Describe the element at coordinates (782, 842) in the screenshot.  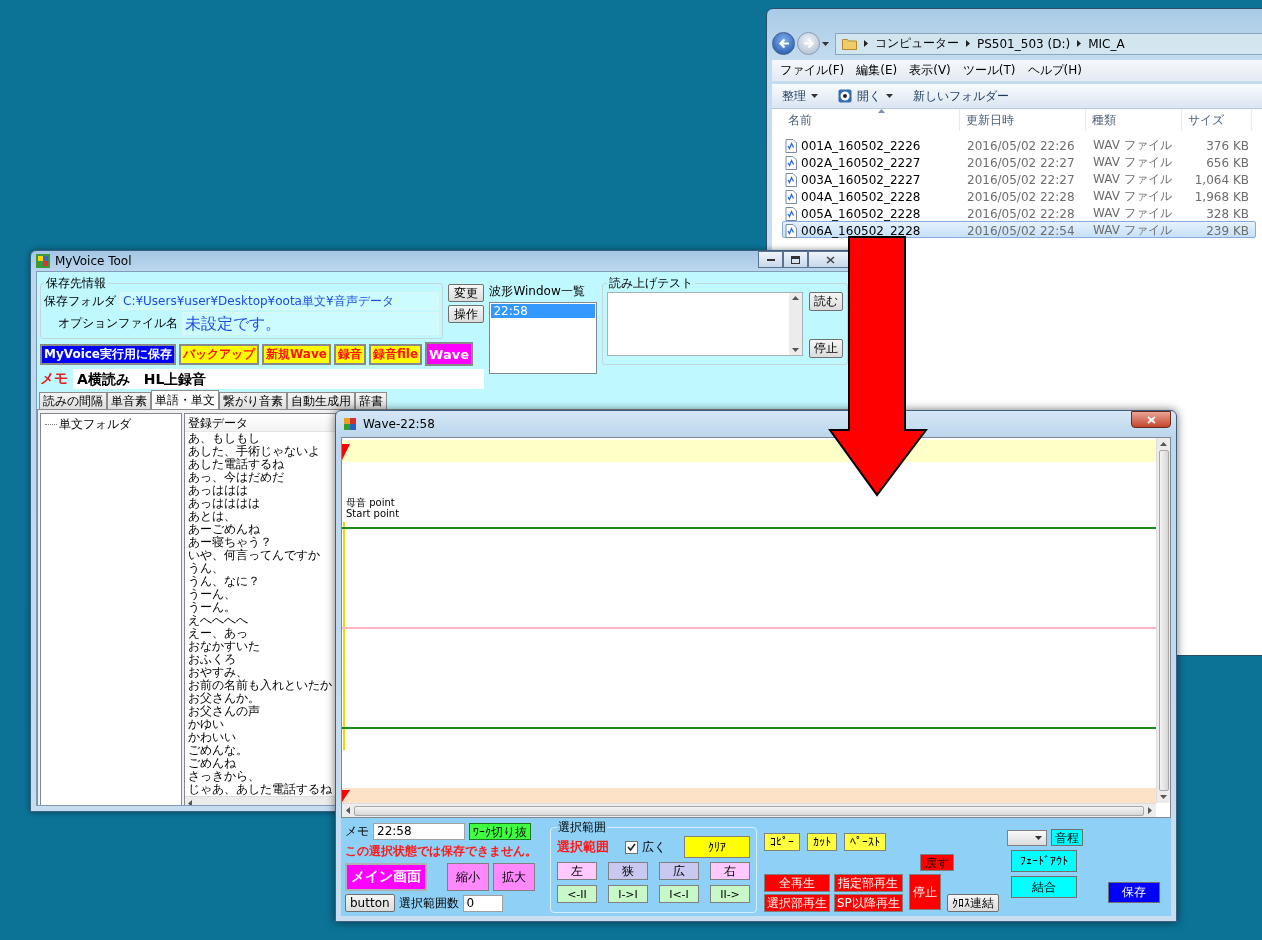
I see `edit-button: ｺﾋﾟｰ` at that location.